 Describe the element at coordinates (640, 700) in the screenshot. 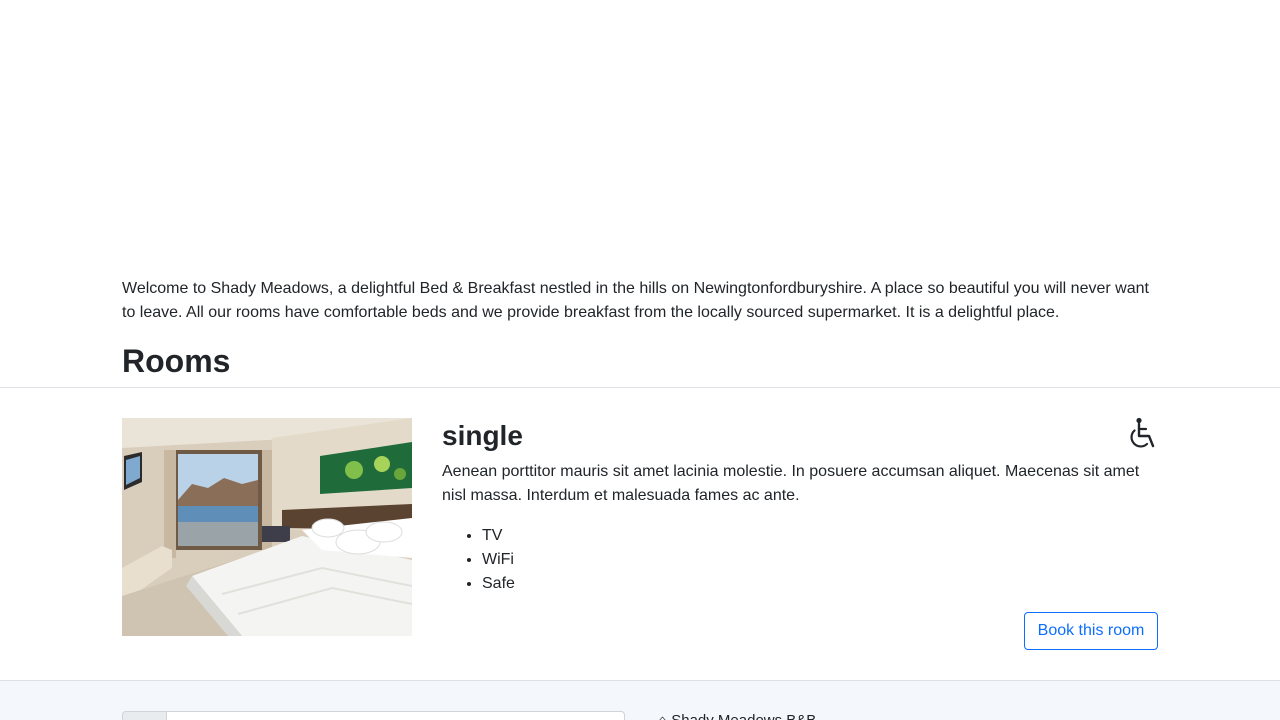

I see `footer: ⌂ Shady Meadows B&B` at that location.